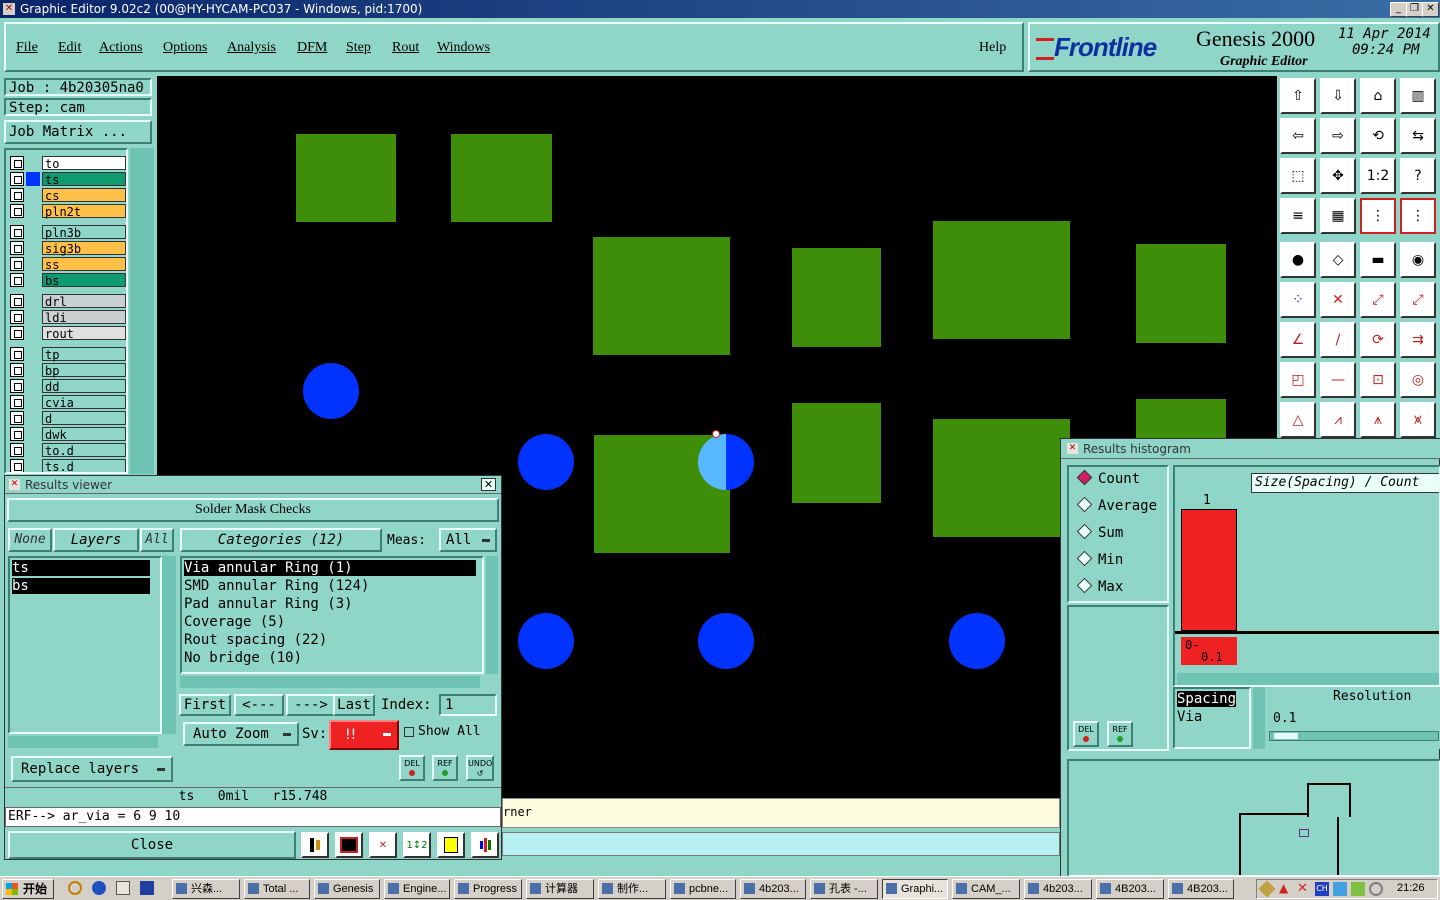 The height and width of the screenshot is (900, 1440). What do you see at coordinates (68, 402) in the screenshot?
I see `layer-row-cvia: cvia` at bounding box center [68, 402].